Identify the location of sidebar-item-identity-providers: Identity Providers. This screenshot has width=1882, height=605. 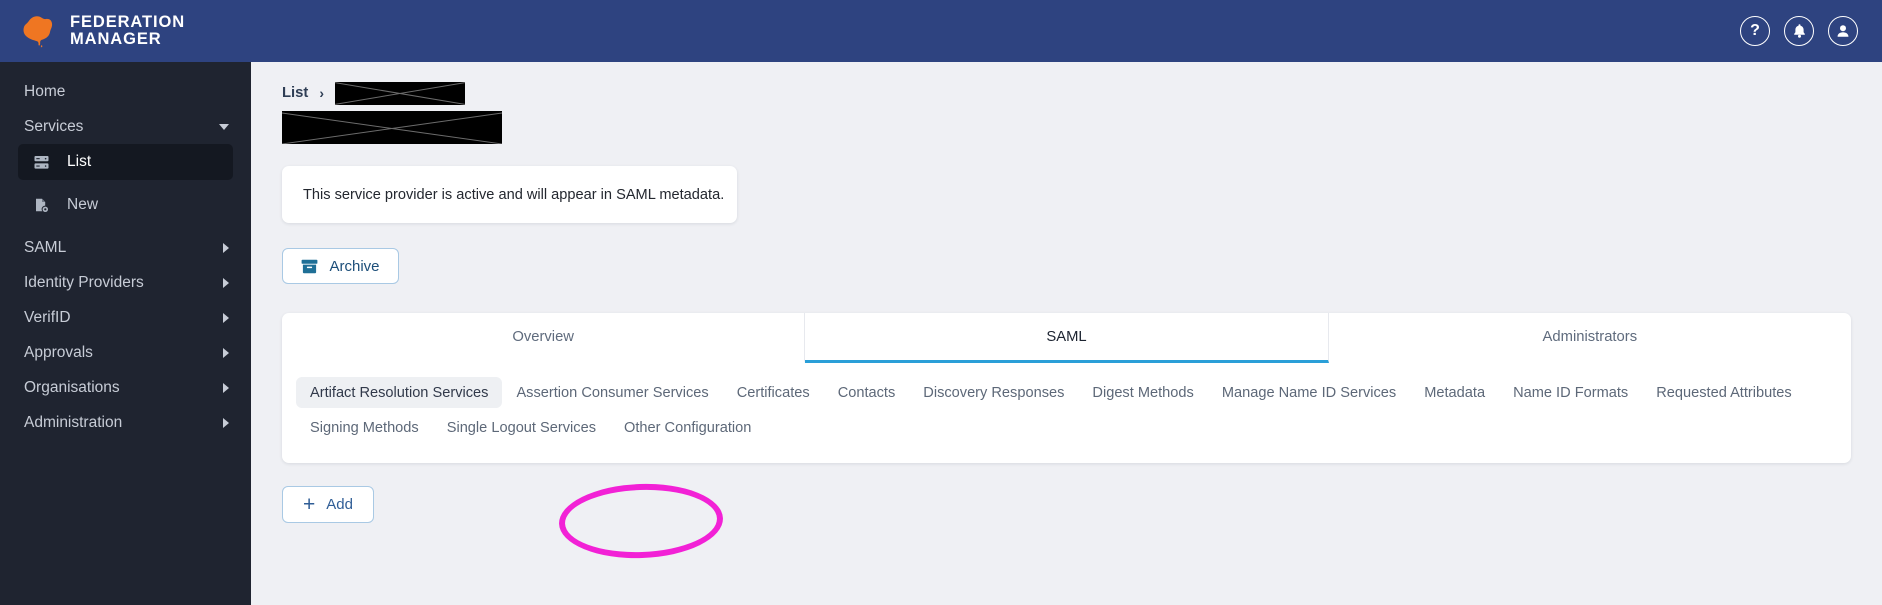
(125, 282).